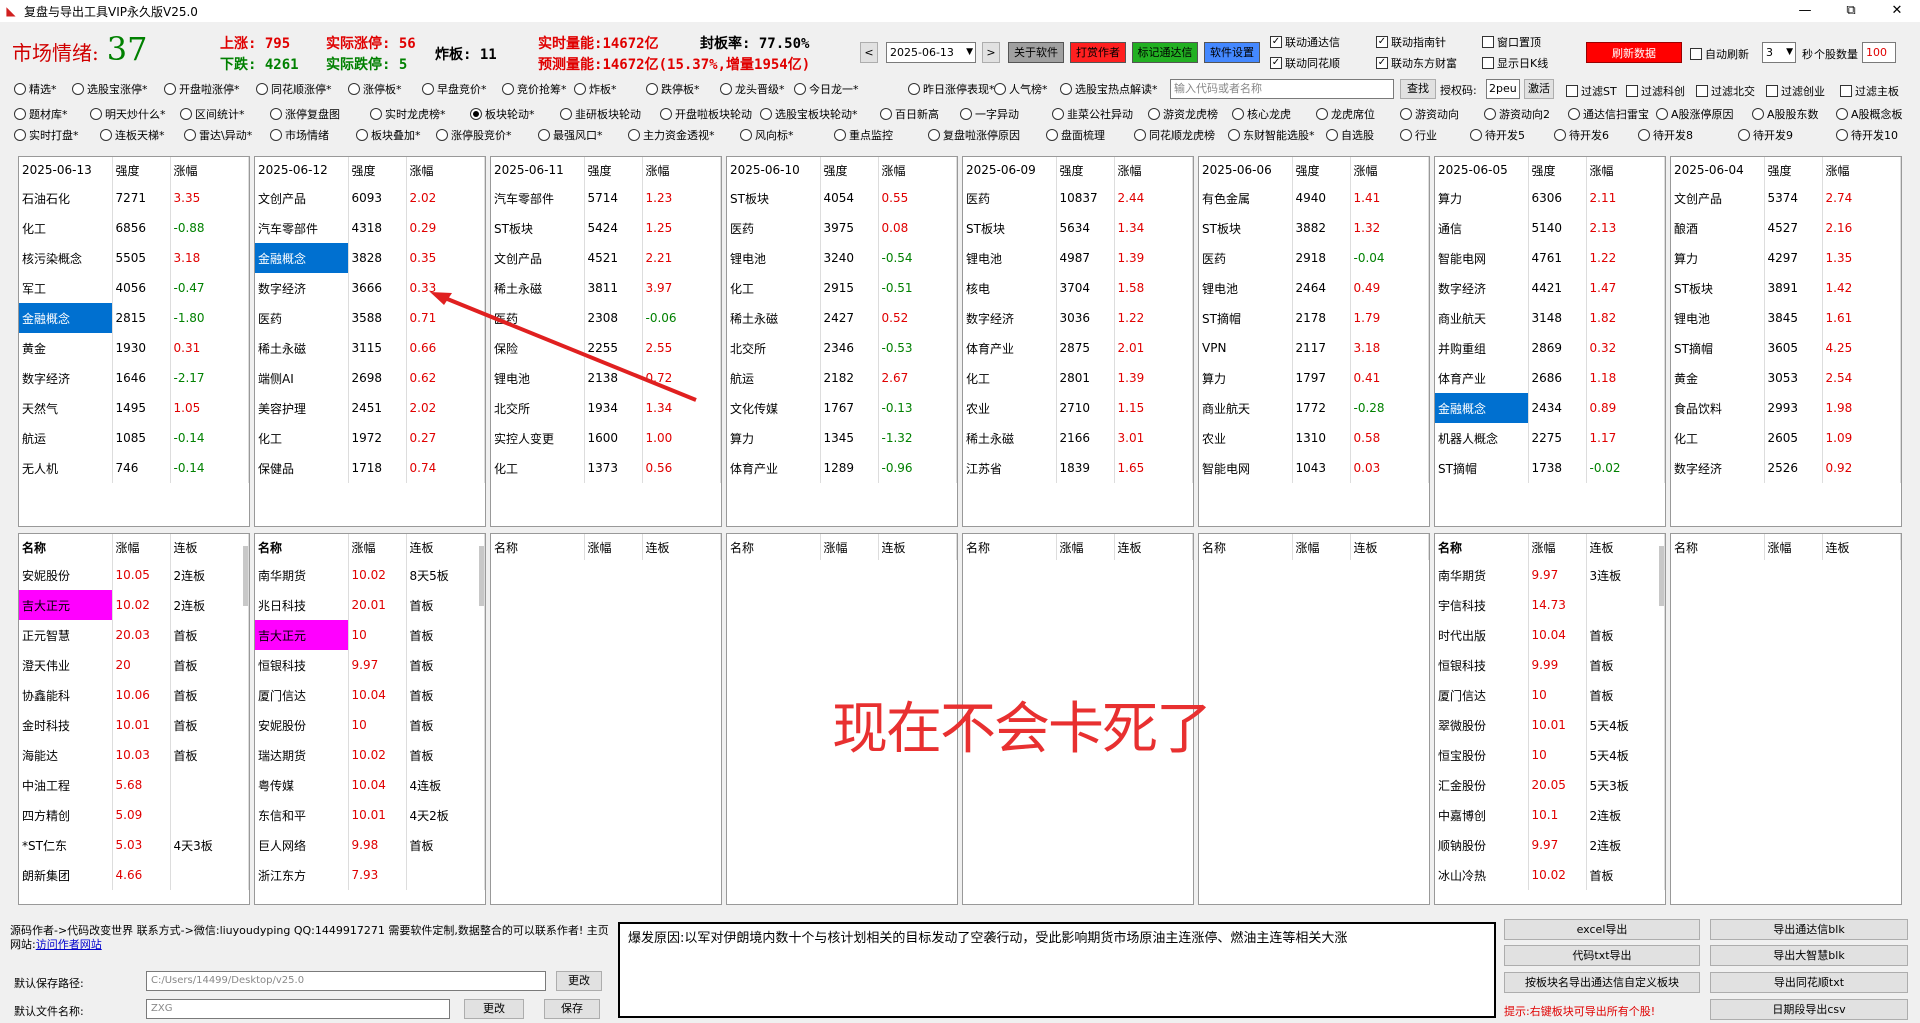 This screenshot has height=1023, width=1920. Describe the element at coordinates (1786, 719) in the screenshot. I see `stock-list-panel: 名称 涨幅 连板` at that location.